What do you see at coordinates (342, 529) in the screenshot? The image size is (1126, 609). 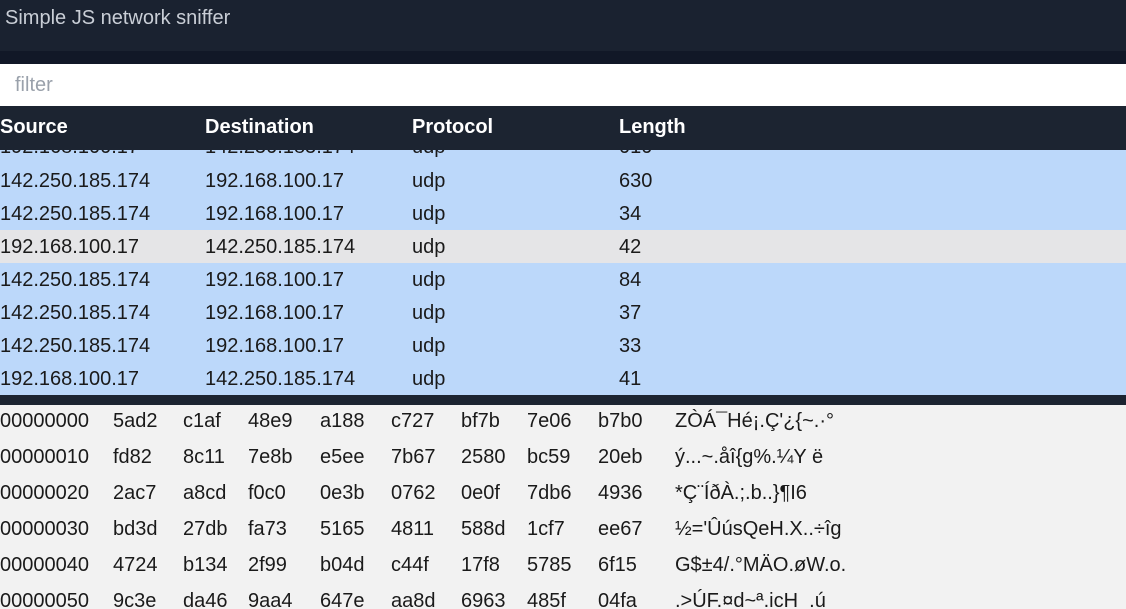 I see `hex-word: 5165` at bounding box center [342, 529].